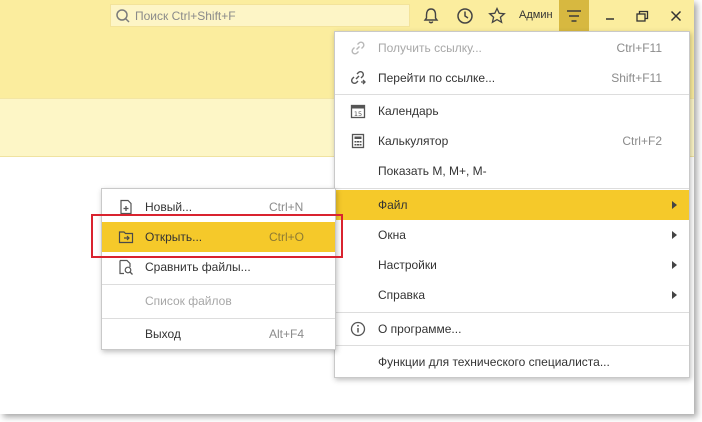 The height and width of the screenshot is (422, 702). What do you see at coordinates (217, 236) in the screenshot?
I see `highlight-frame` at bounding box center [217, 236].